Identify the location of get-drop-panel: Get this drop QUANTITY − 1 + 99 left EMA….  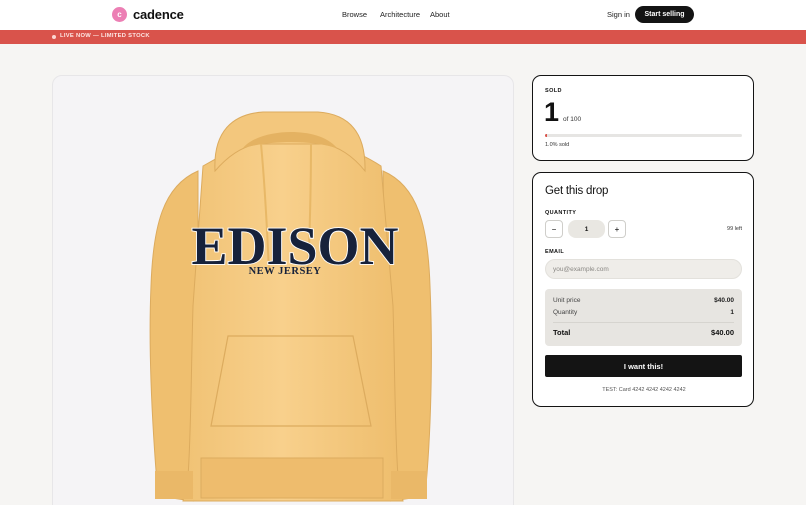
(643, 289).